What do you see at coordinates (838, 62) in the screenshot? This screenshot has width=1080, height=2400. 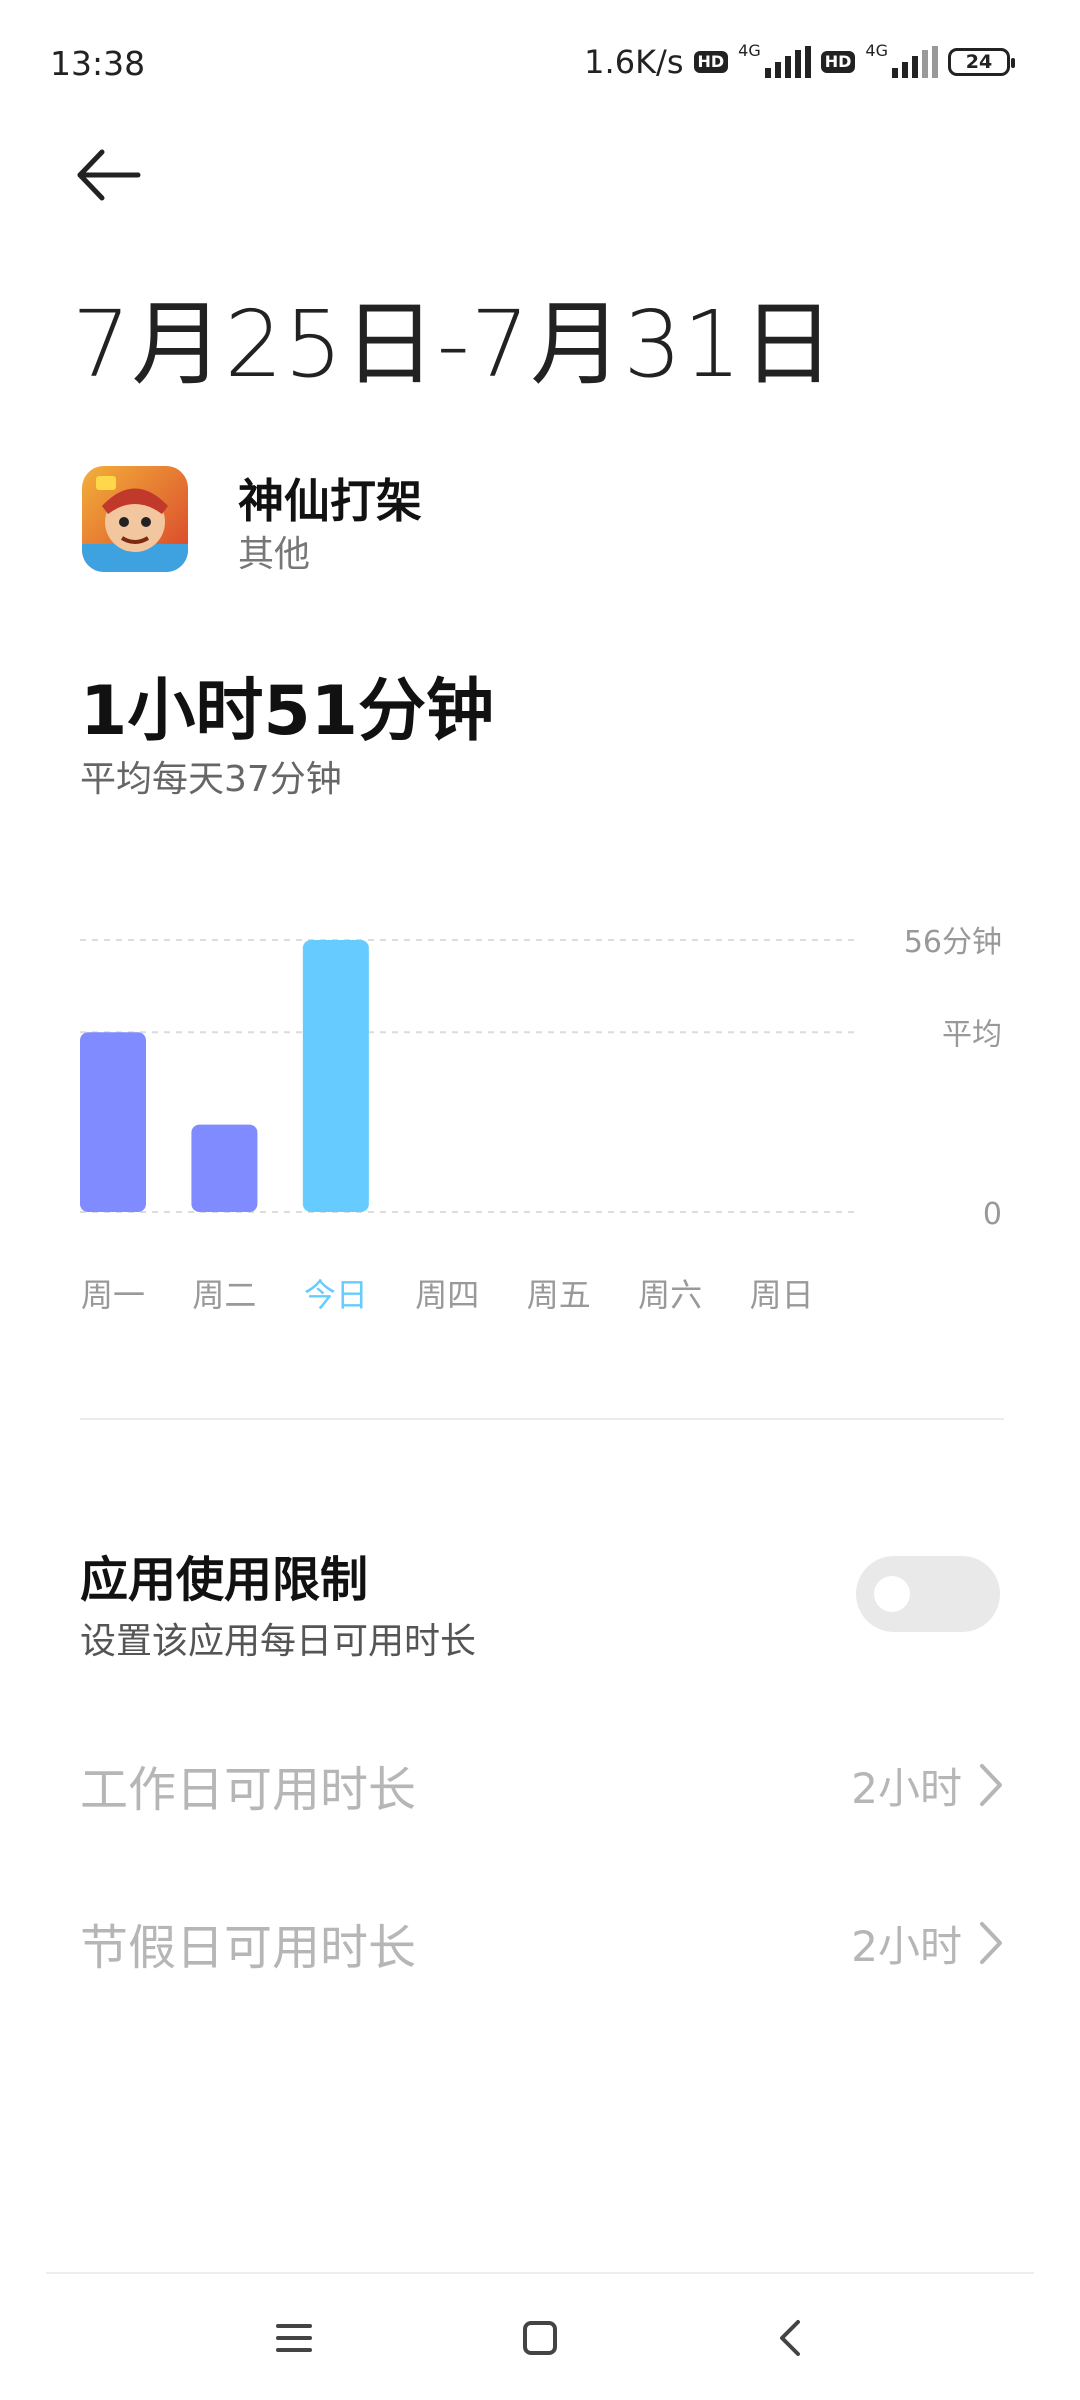 I see `hd-badge-2: HD` at bounding box center [838, 62].